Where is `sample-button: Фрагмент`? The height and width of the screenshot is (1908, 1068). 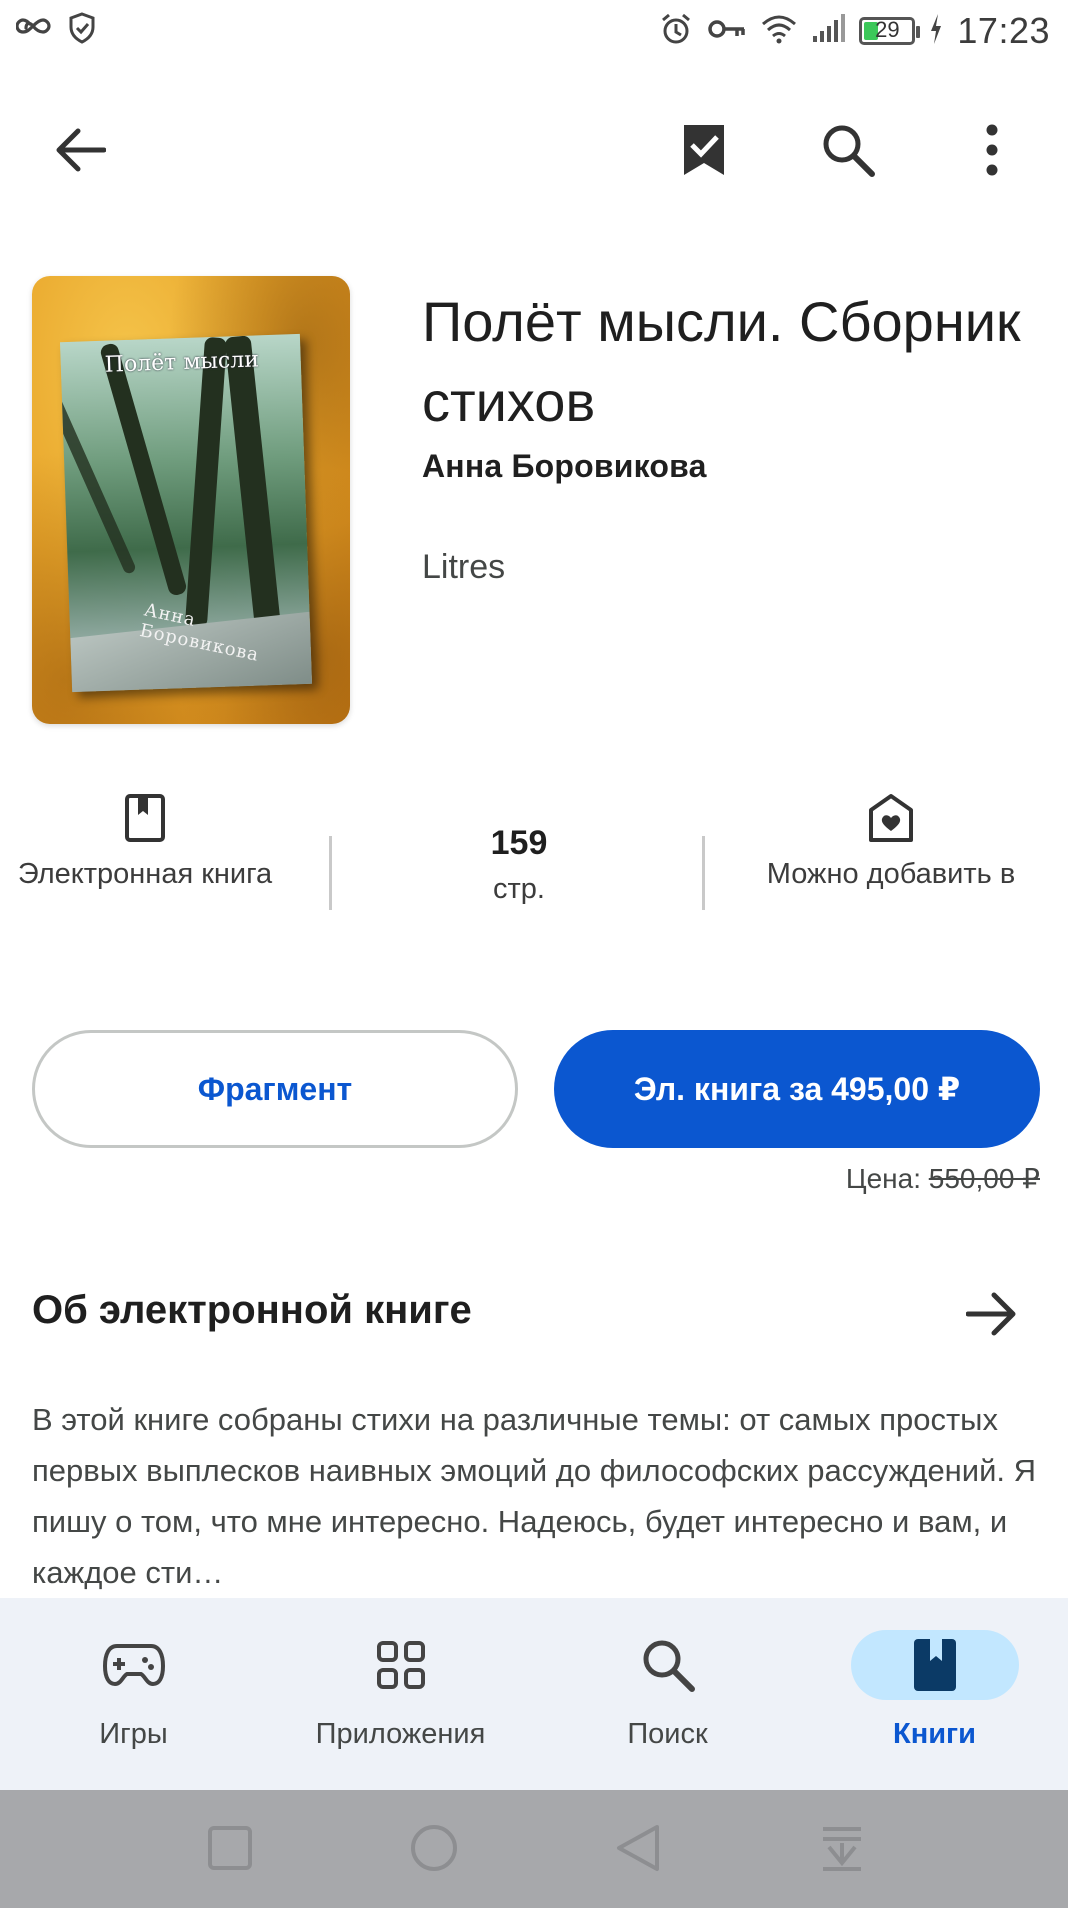 sample-button: Фрагмент is located at coordinates (275, 1089).